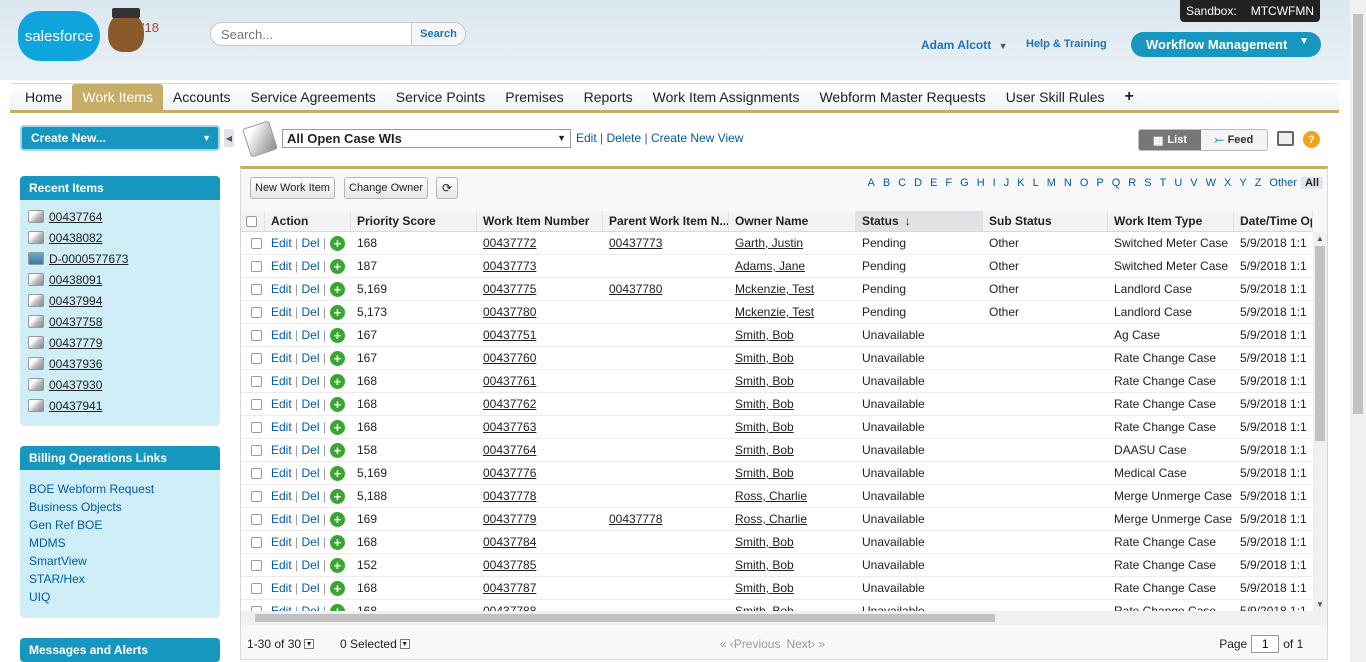  I want to click on work-item-number-link: 00437784, so click(509, 542).